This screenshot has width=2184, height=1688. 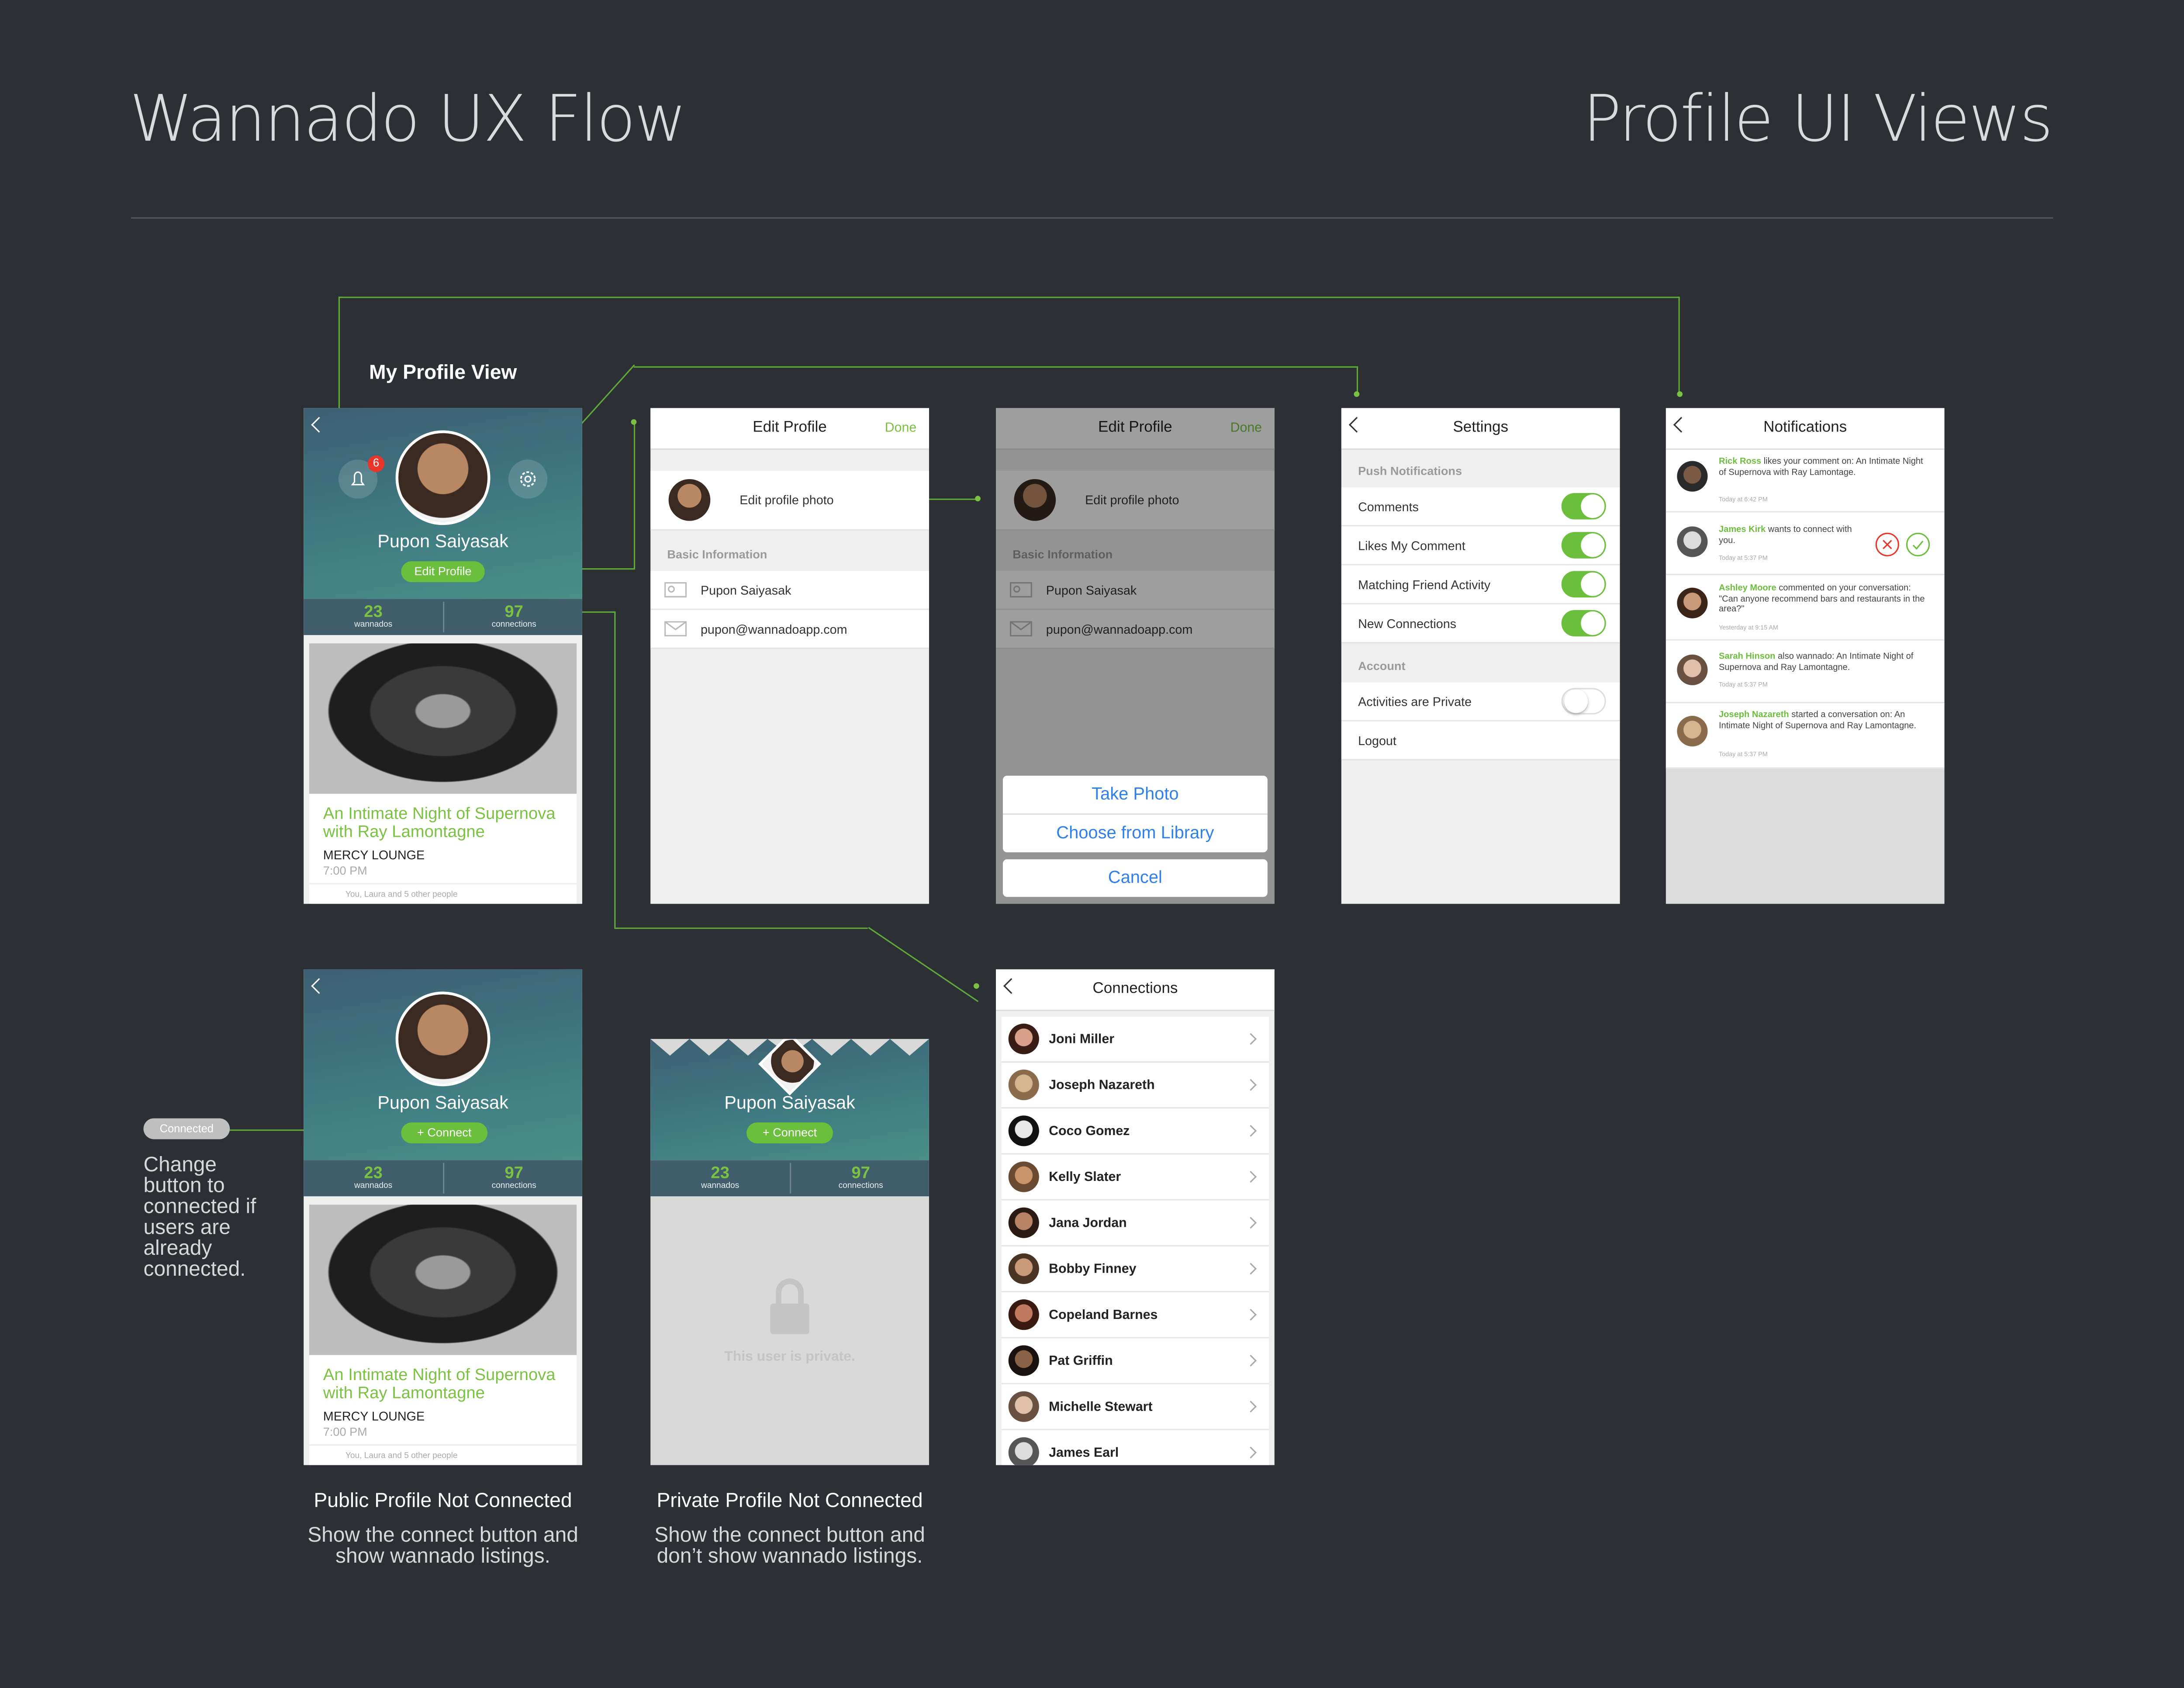 What do you see at coordinates (787, 500) in the screenshot?
I see `edit-photo-label: Edit profile photo` at bounding box center [787, 500].